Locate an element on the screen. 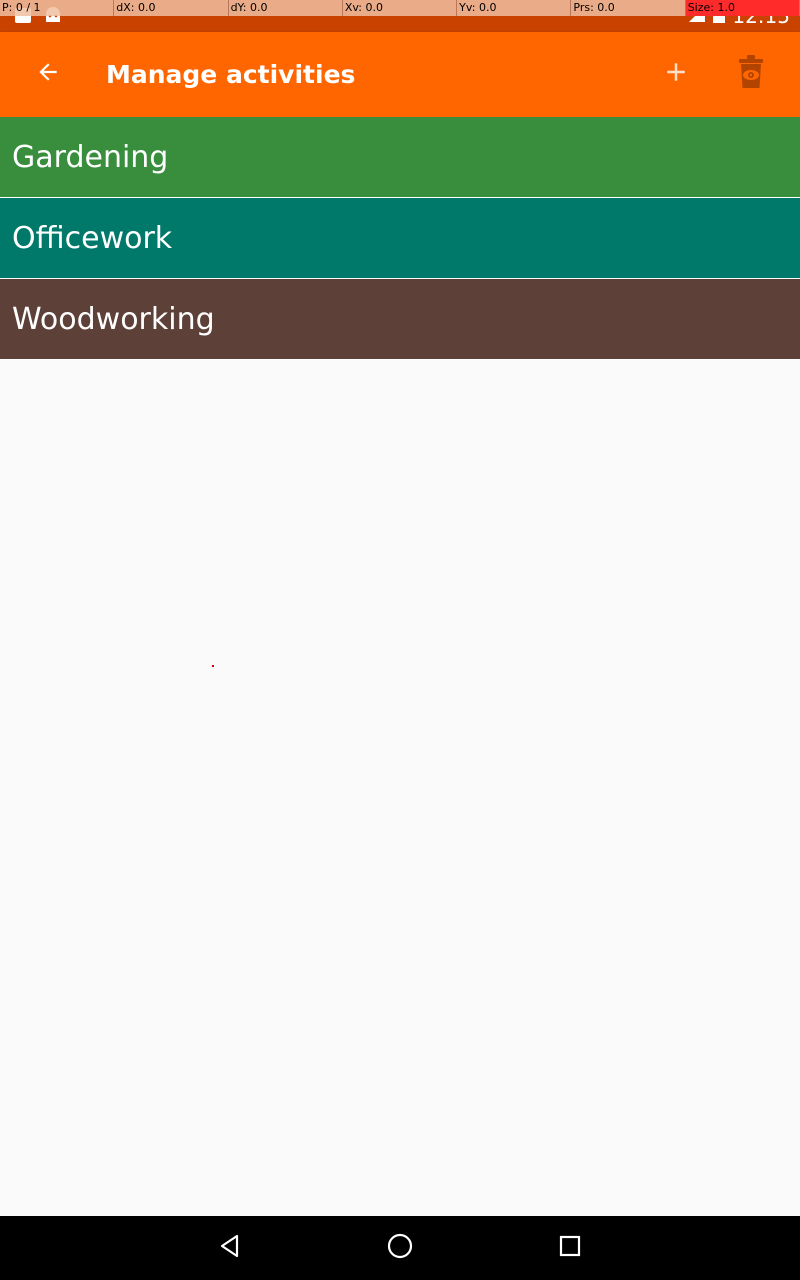 The image size is (800, 1280). debug-yv: Yv: 0.0 is located at coordinates (514, 8).